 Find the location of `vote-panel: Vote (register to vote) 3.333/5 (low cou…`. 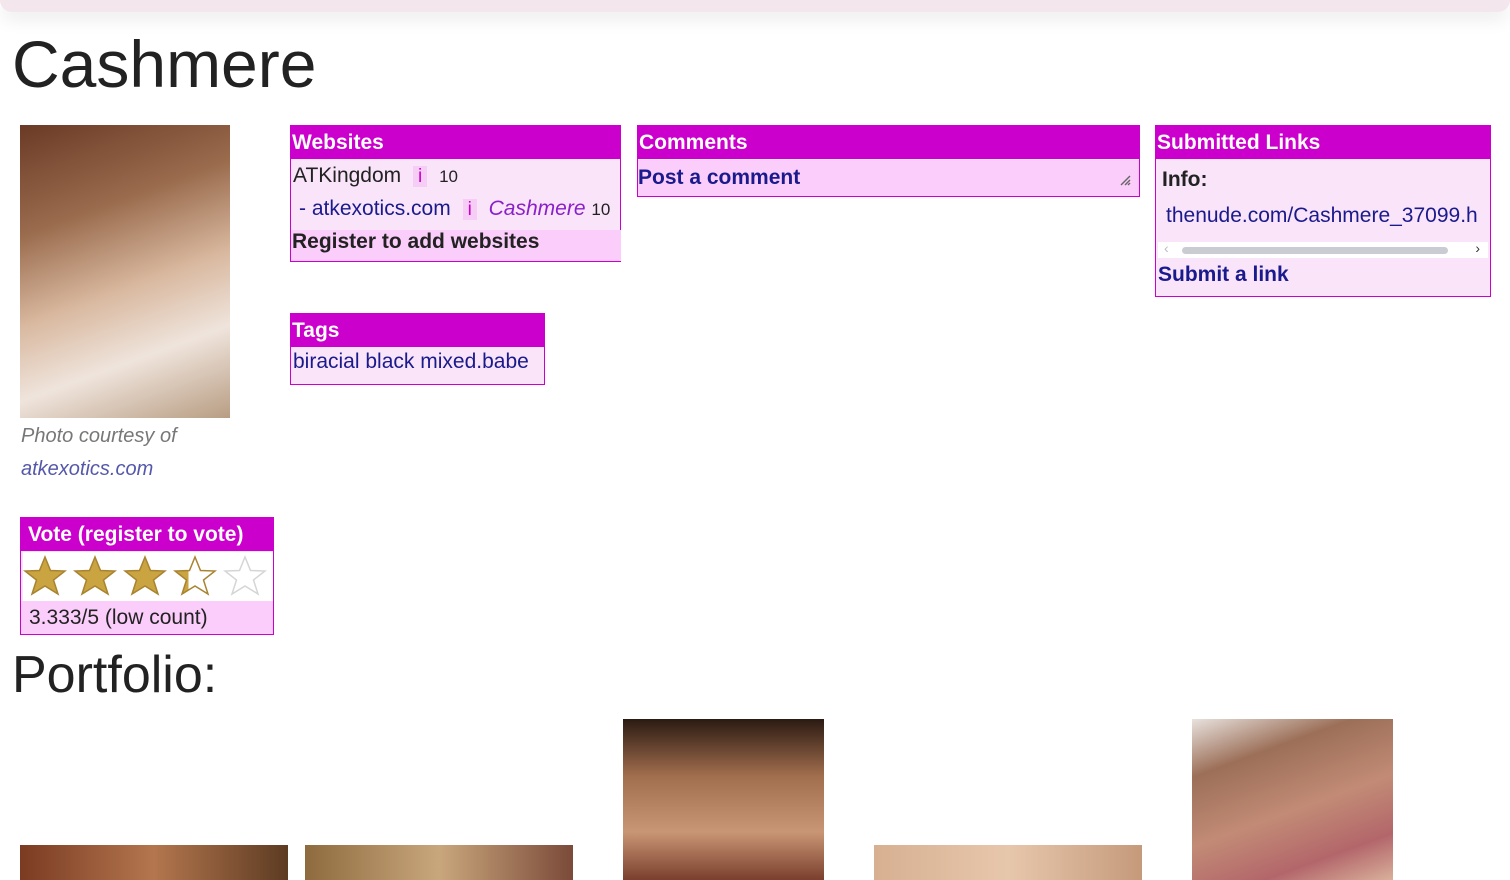

vote-panel: Vote (register to vote) 3.333/5 (low cou… is located at coordinates (147, 576).